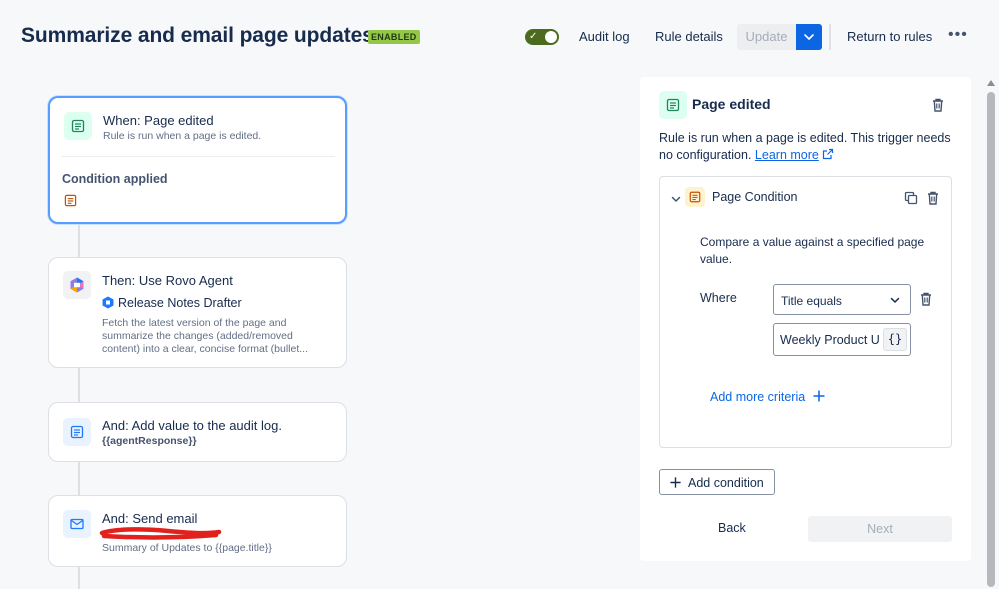  I want to click on collapse-condition-button, so click(676, 199).